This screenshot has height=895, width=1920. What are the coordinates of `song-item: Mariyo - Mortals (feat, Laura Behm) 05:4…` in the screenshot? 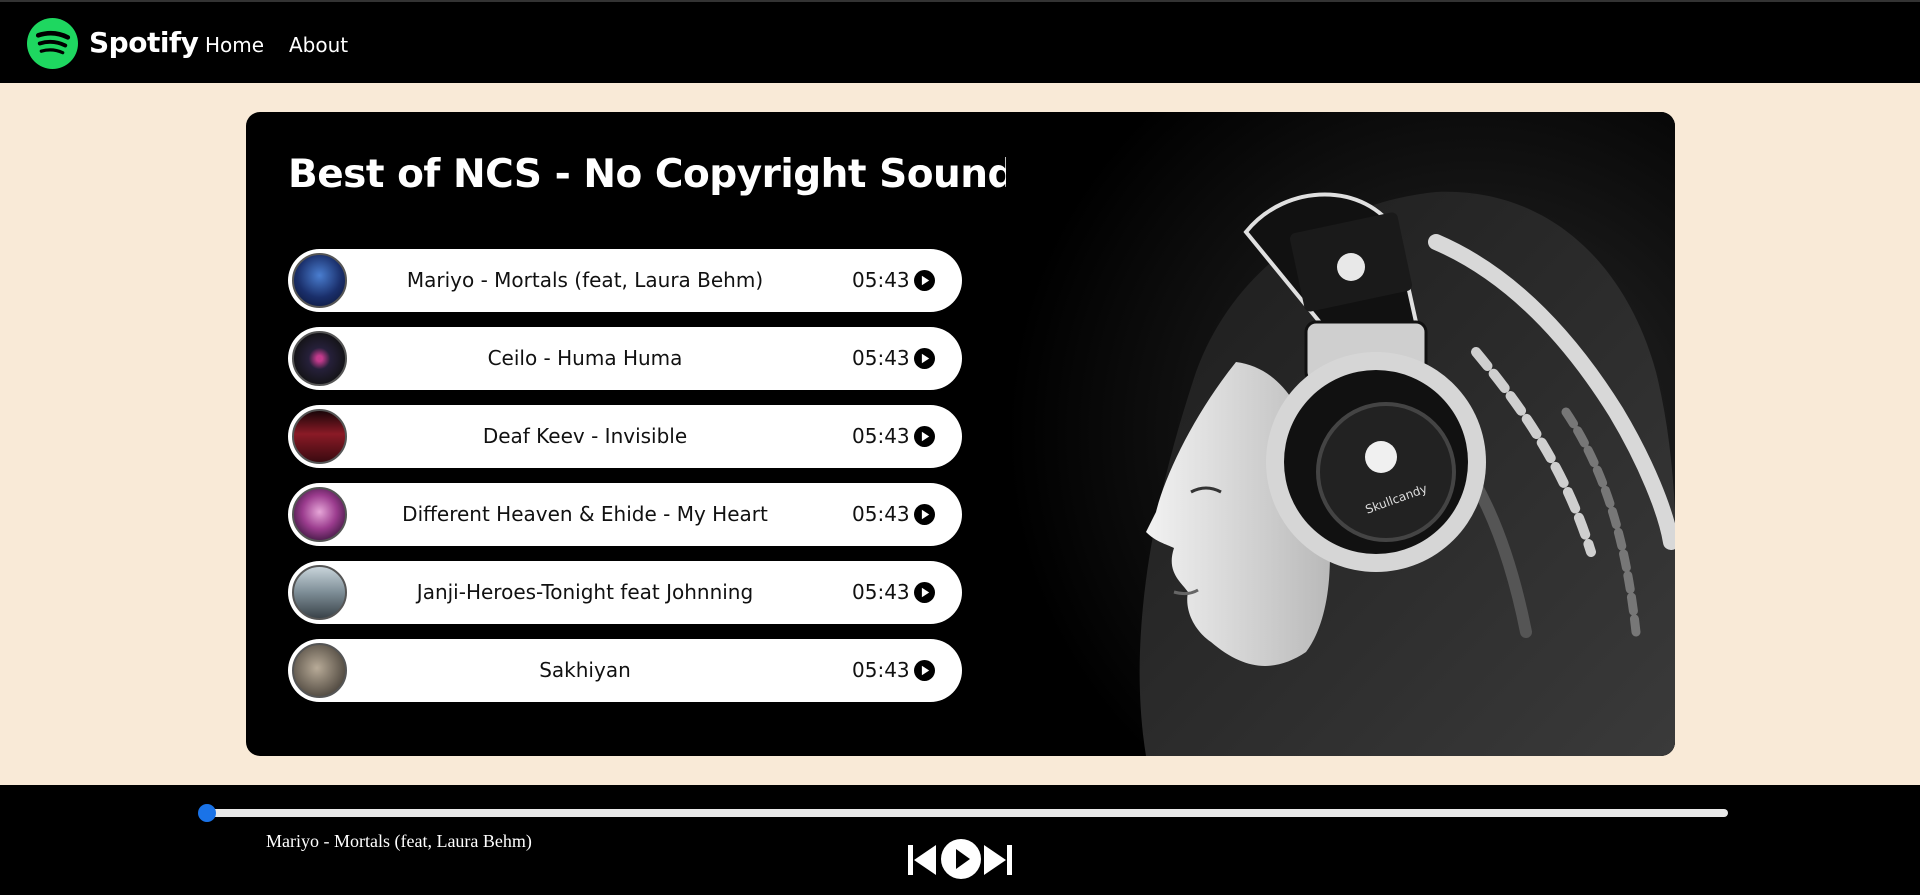 It's located at (625, 280).